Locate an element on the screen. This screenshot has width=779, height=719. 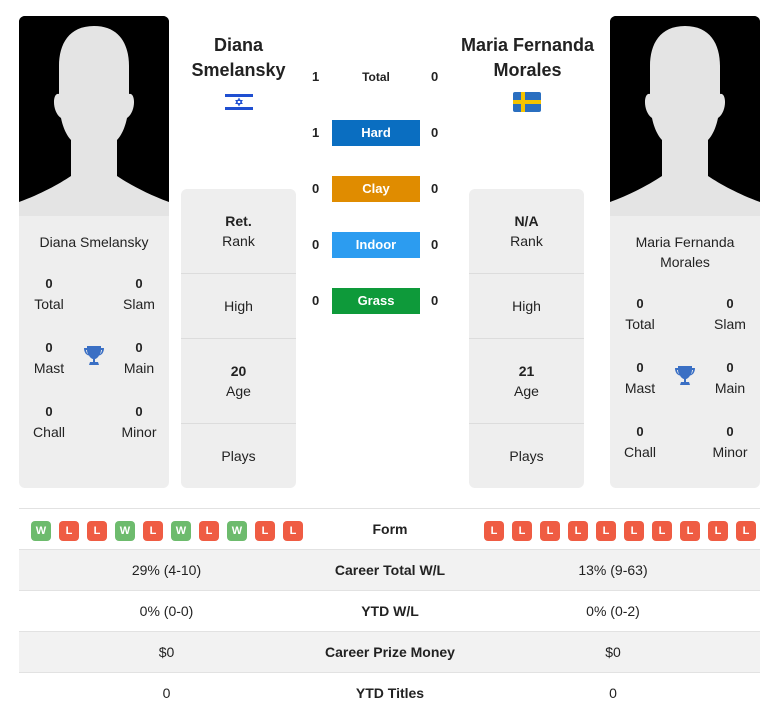
table-row: $0 Career Prize Money $0 is located at coordinates (389, 651).